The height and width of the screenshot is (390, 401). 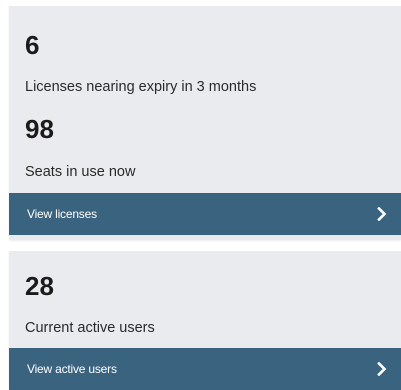 What do you see at coordinates (205, 214) in the screenshot?
I see `view-licenses-link: View licenses` at bounding box center [205, 214].